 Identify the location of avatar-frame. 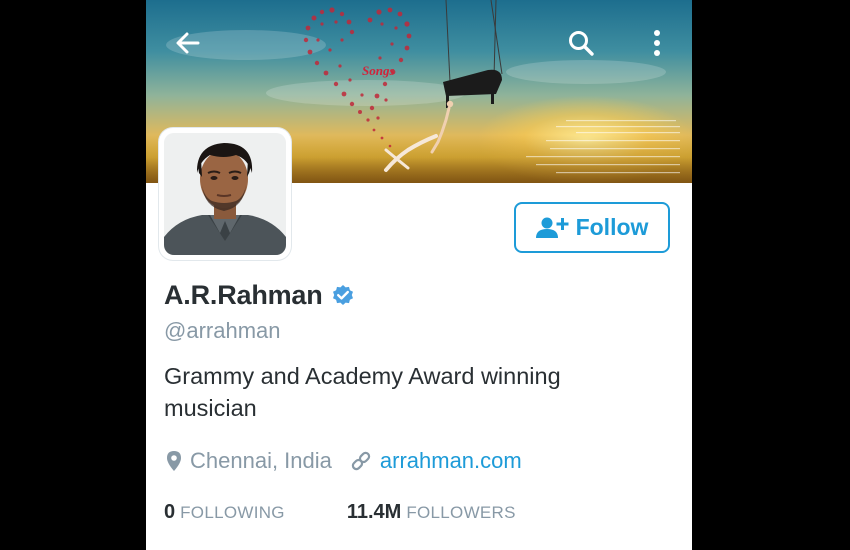
(225, 194).